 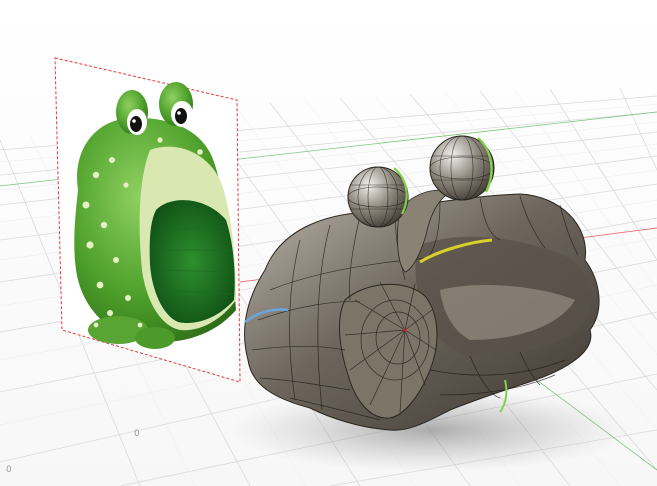 What do you see at coordinates (378, 197) in the screenshot?
I see `model-eye-left` at bounding box center [378, 197].